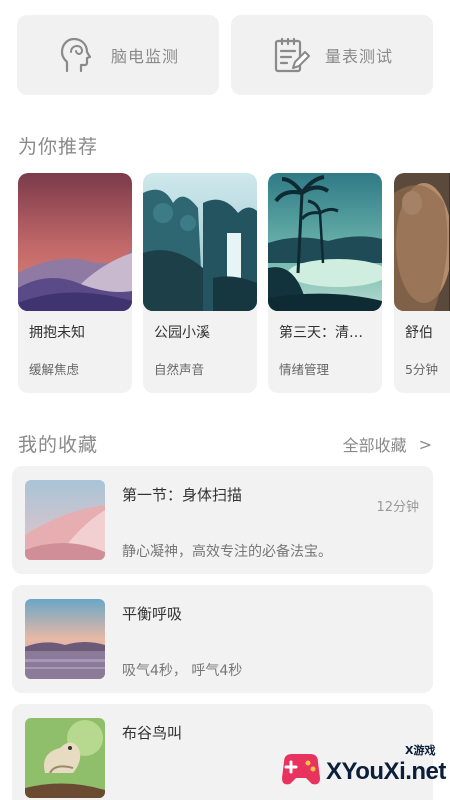 This screenshot has width=450, height=800. I want to click on see-all-favorites-link: 全部收藏 >, so click(387, 444).